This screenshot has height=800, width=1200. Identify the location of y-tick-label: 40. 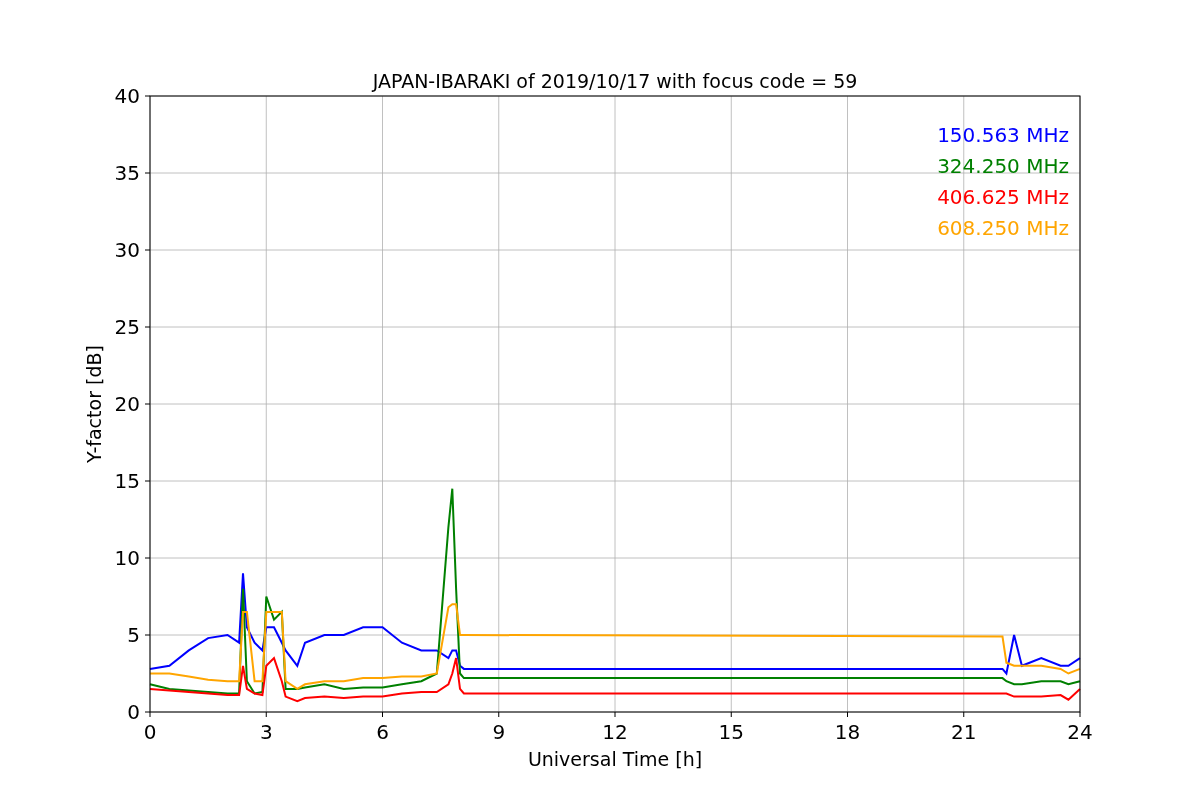
(127, 96).